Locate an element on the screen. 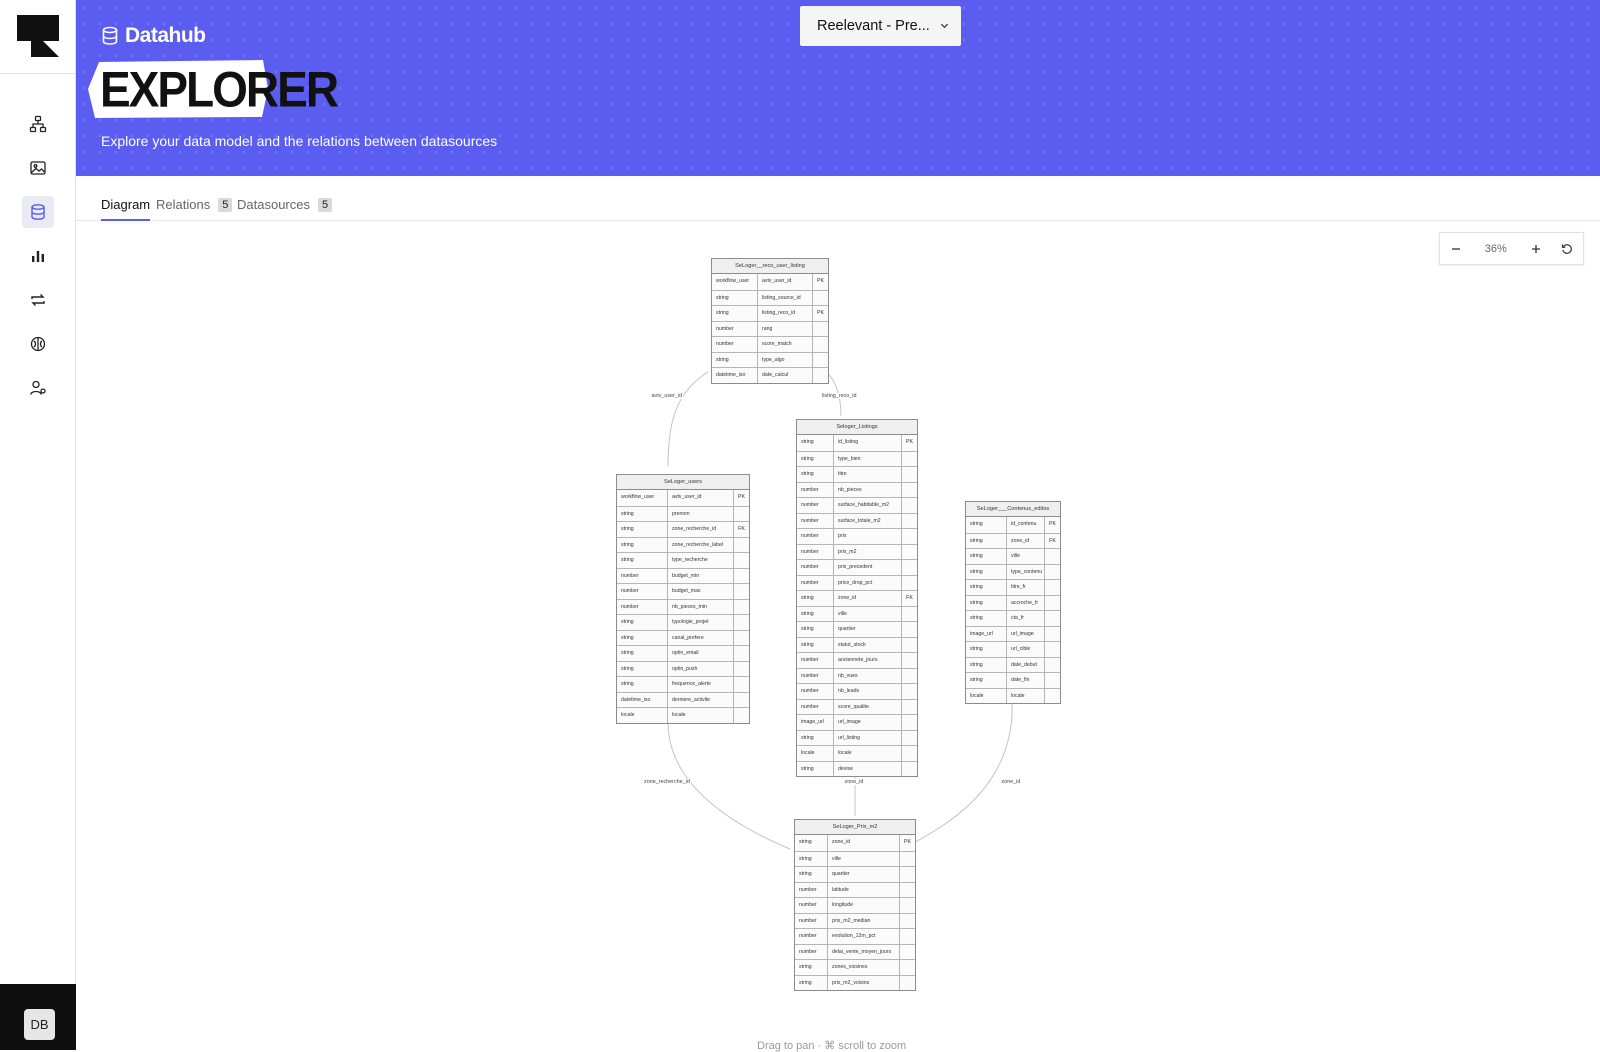 Image resolution: width=1600 pixels, height=1052 pixels. app-logo is located at coordinates (38, 37).